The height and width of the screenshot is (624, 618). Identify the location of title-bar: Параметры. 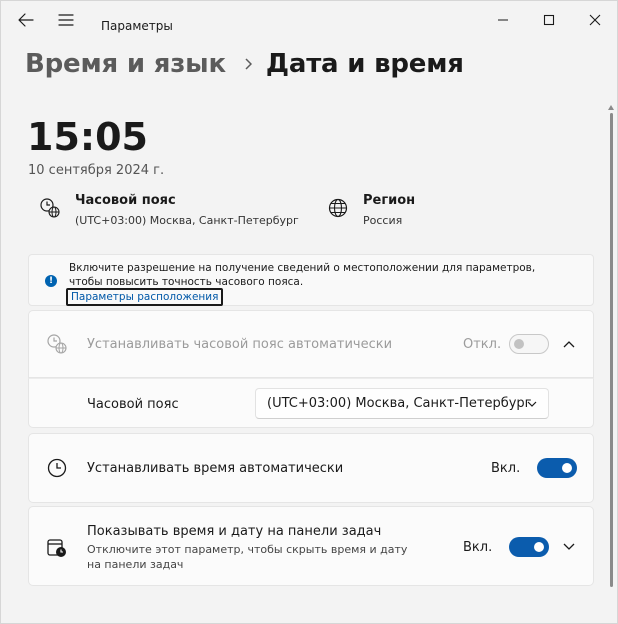
(309, 24).